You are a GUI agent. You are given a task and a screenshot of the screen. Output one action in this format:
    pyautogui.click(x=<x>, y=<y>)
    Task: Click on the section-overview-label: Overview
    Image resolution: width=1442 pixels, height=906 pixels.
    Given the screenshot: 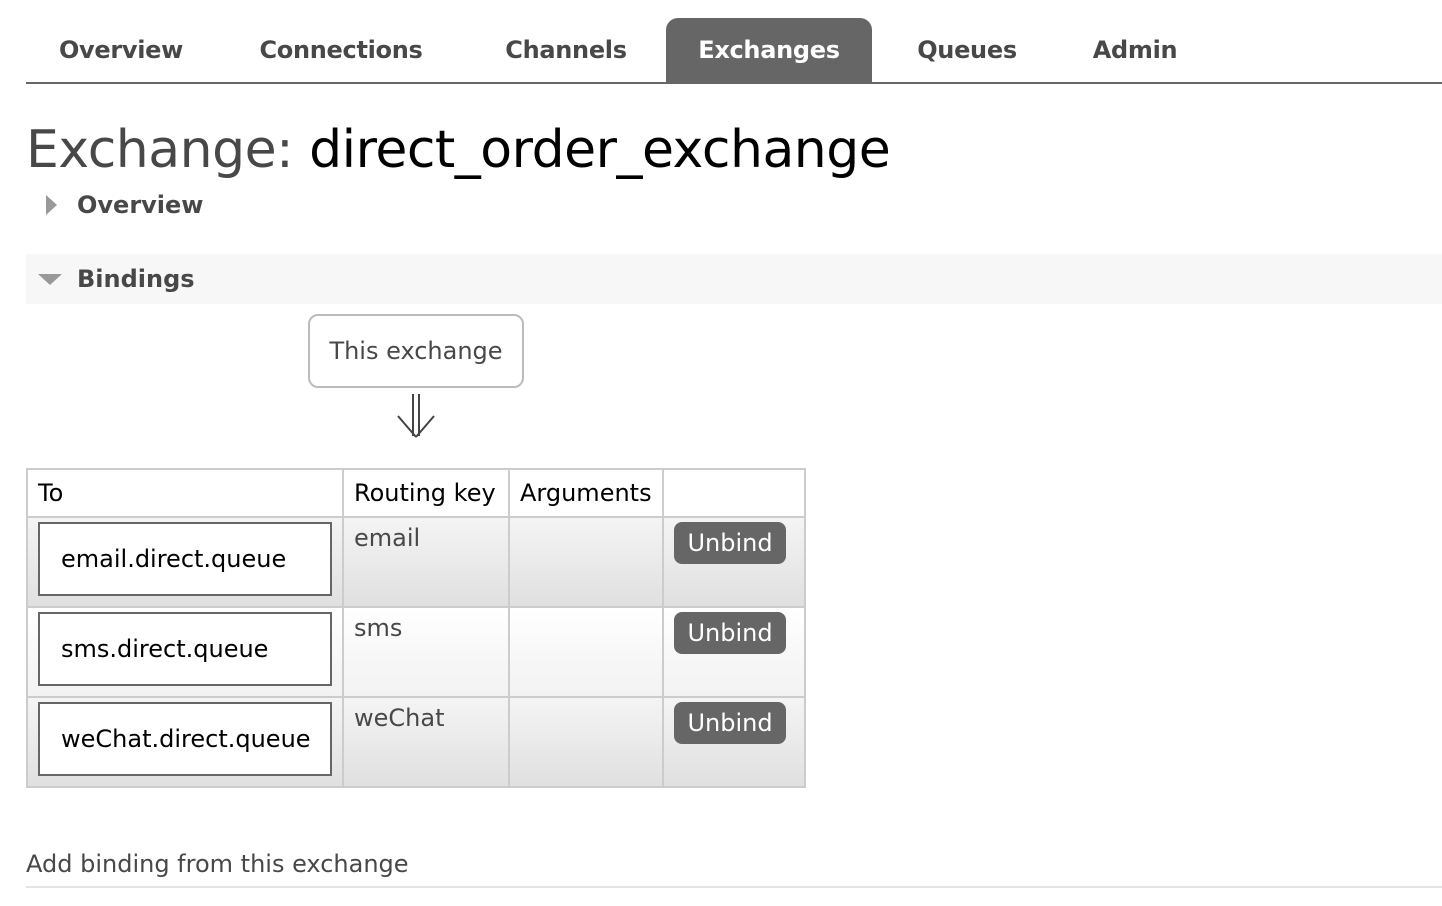 What is the action you would take?
    pyautogui.click(x=140, y=205)
    